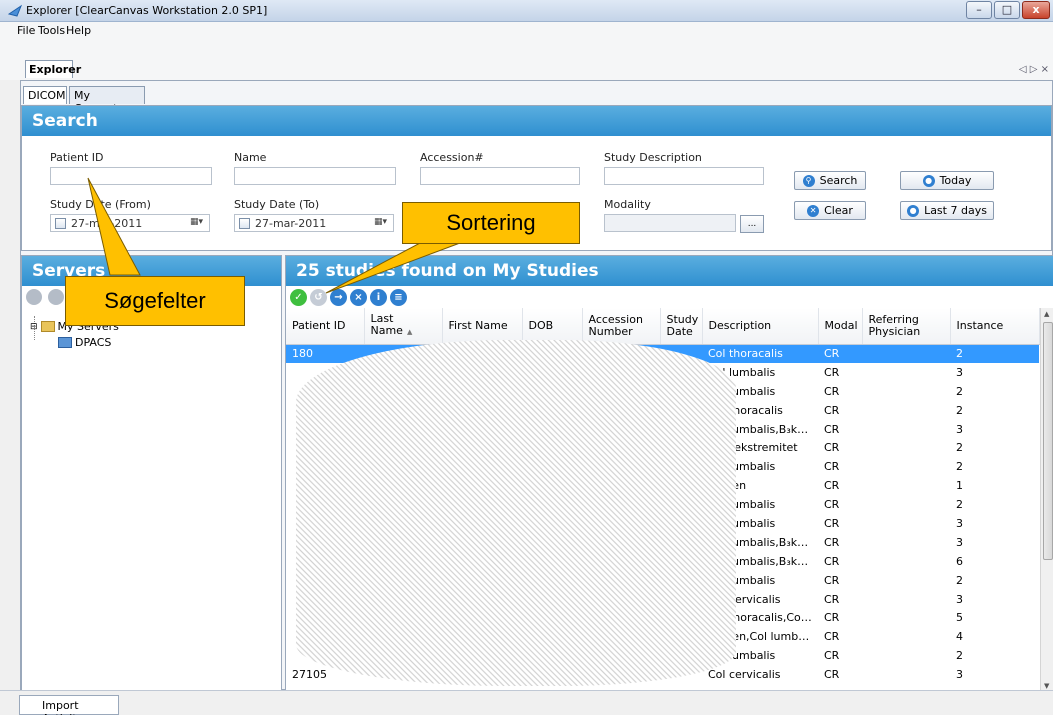 This screenshot has width=1053, height=715. I want to click on scroll-up-icon: ▲, so click(1046, 314).